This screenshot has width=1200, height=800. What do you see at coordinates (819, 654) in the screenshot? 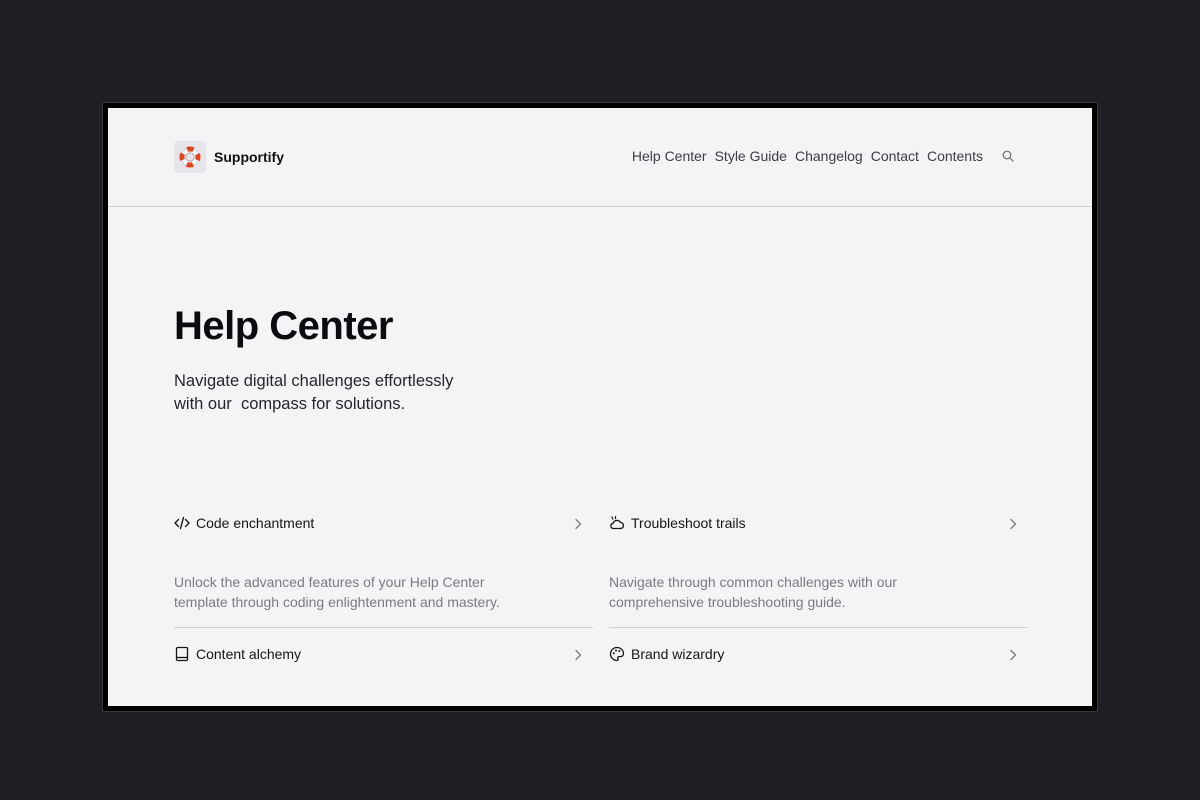
I see `card-brand-wizardry: Brand wizardry` at bounding box center [819, 654].